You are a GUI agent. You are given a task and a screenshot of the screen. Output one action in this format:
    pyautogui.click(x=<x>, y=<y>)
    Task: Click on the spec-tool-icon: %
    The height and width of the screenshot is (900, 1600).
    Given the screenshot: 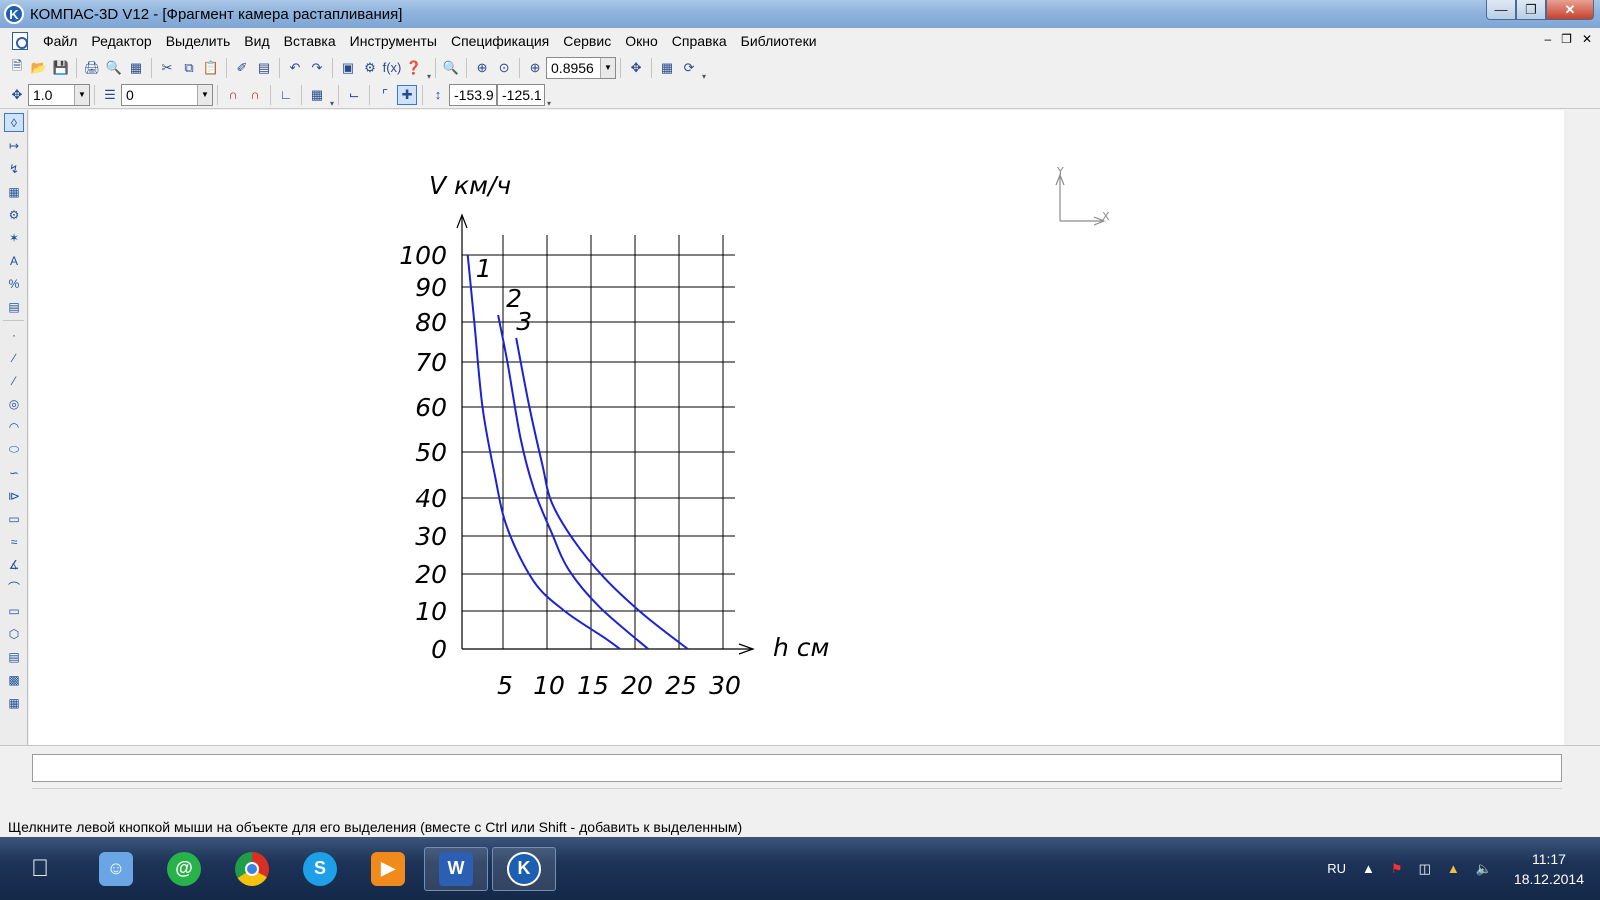 What is the action you would take?
    pyautogui.click(x=14, y=283)
    